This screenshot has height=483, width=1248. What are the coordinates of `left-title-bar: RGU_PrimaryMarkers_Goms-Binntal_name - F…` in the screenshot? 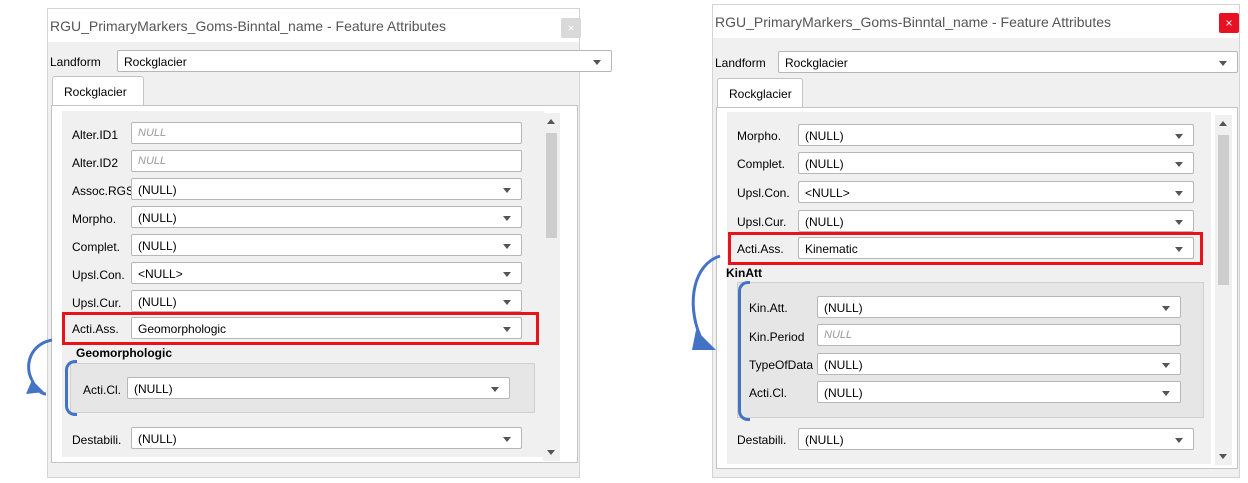 It's located at (314, 25).